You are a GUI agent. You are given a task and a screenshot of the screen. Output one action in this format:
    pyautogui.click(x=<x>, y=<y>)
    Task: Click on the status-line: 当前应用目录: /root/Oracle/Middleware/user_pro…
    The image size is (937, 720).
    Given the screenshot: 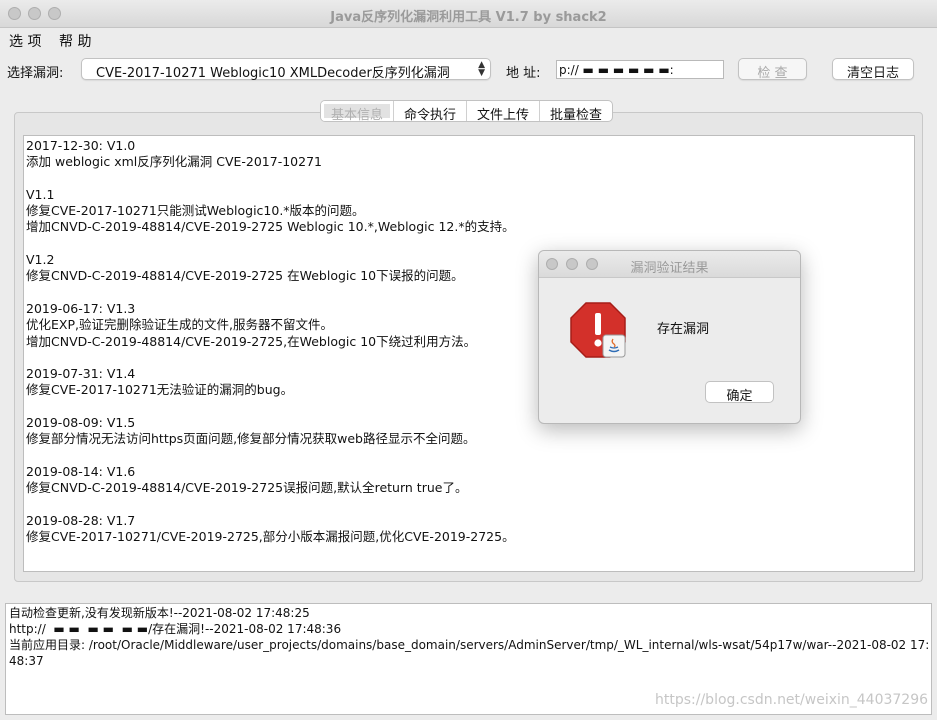 What is the action you would take?
    pyautogui.click(x=469, y=653)
    